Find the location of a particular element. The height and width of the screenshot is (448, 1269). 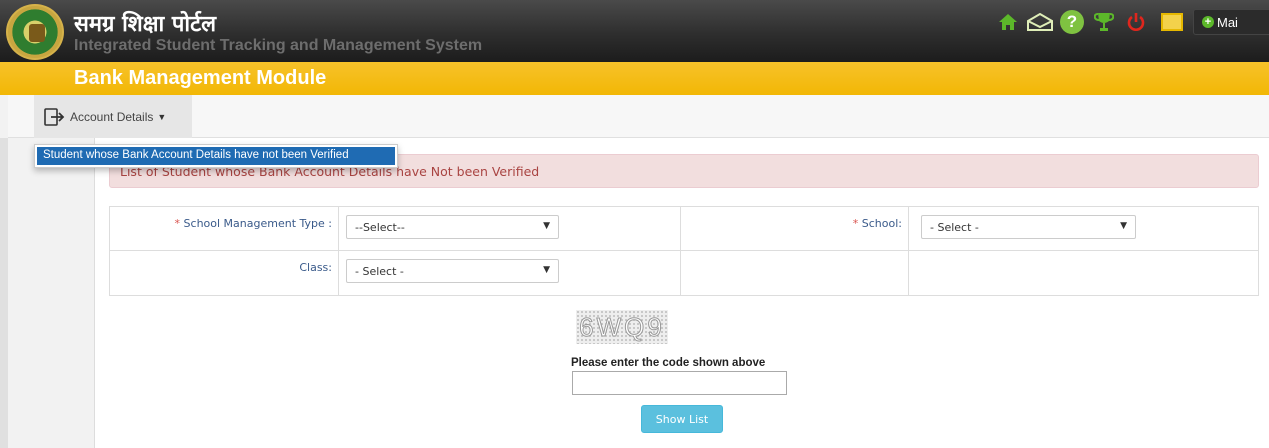

module-bar: Bank Management Module is located at coordinates (634, 78).